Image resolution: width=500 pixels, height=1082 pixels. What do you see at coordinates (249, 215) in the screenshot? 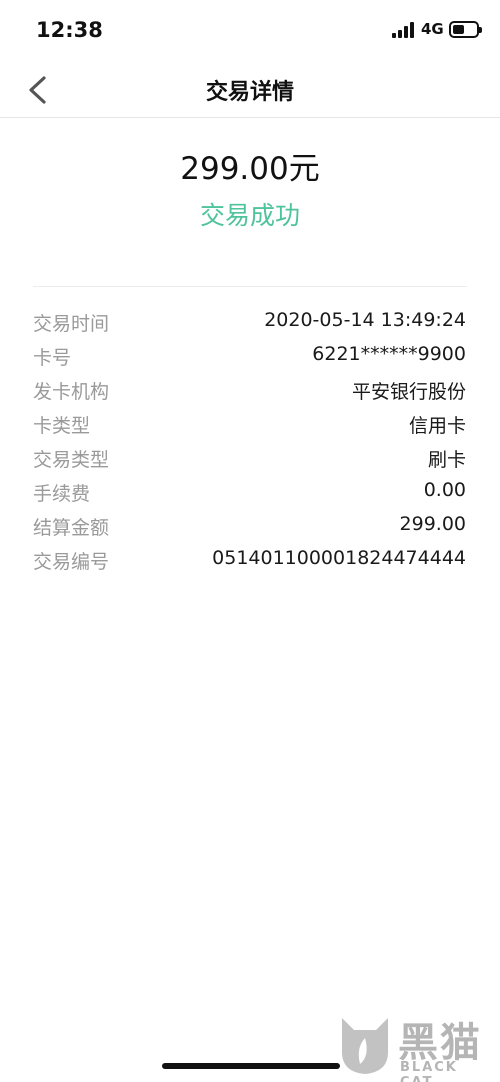
I see `transaction-status: 交易成功` at bounding box center [249, 215].